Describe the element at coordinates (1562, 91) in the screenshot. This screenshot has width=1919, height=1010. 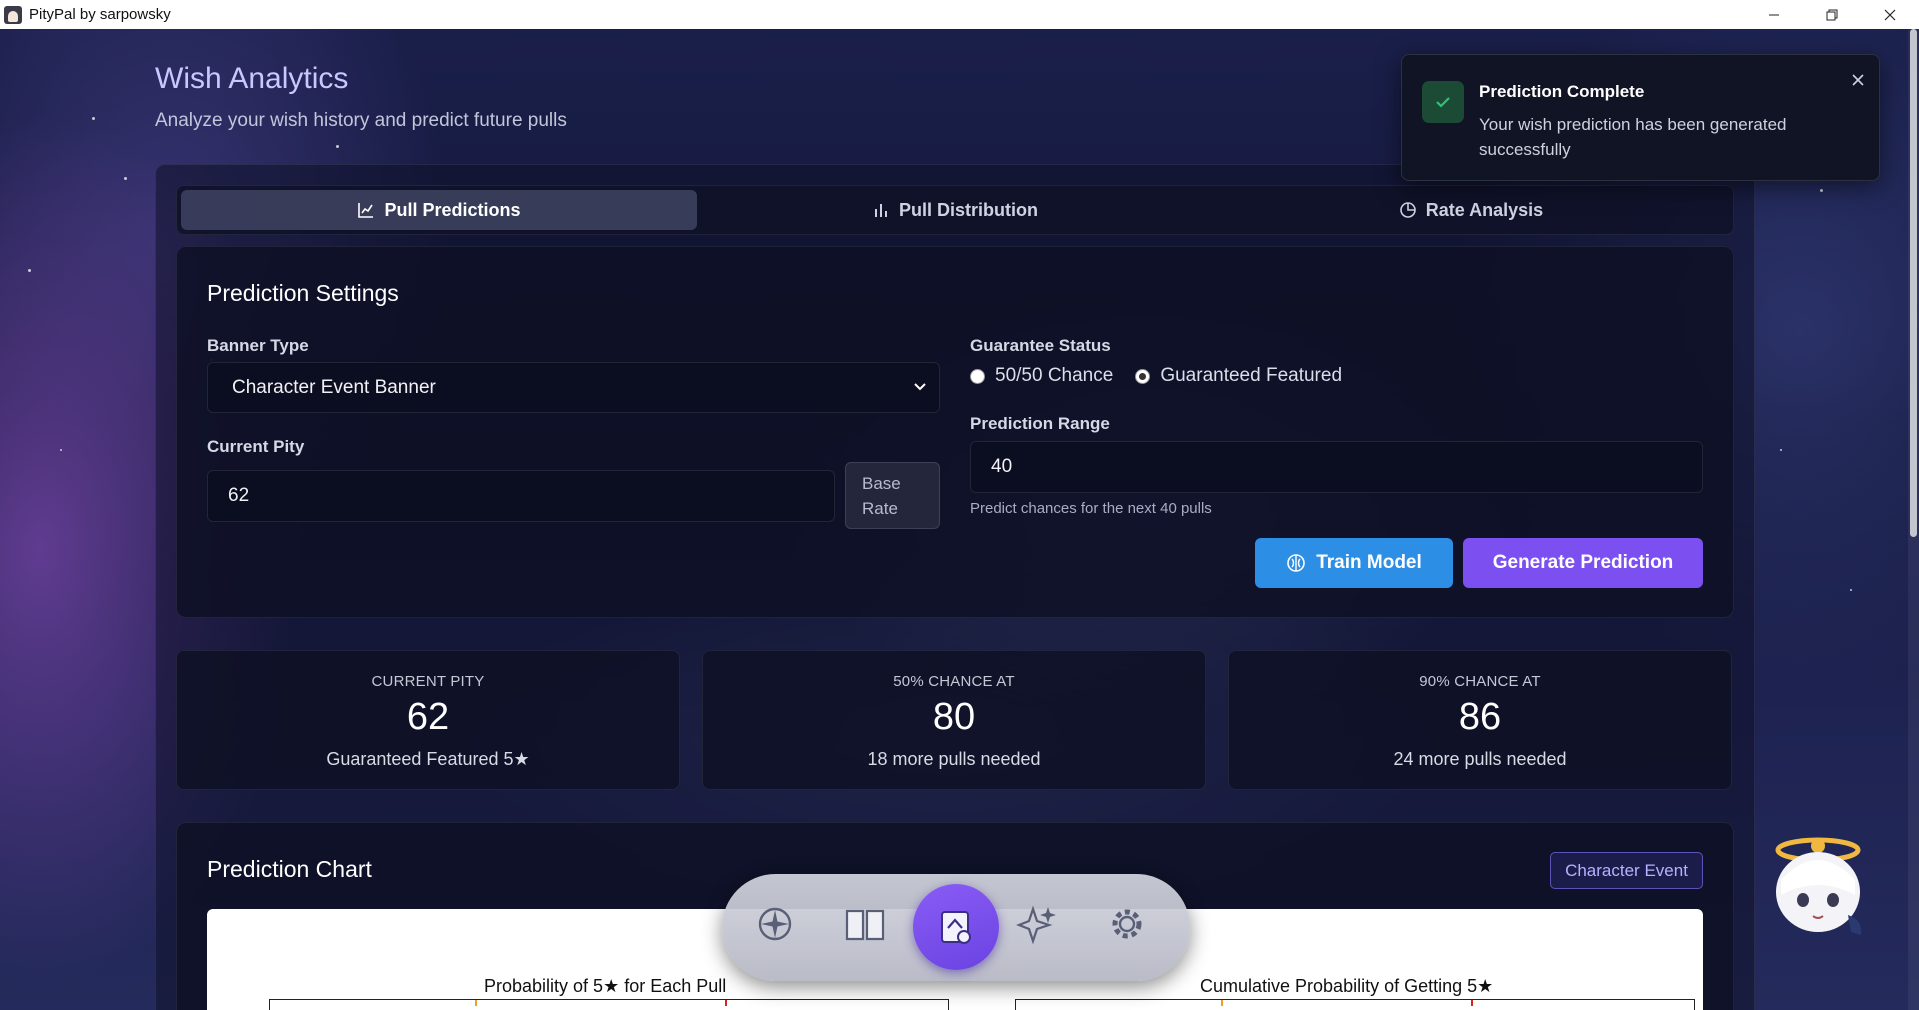
I see `toast-title: Prediction Complete` at that location.